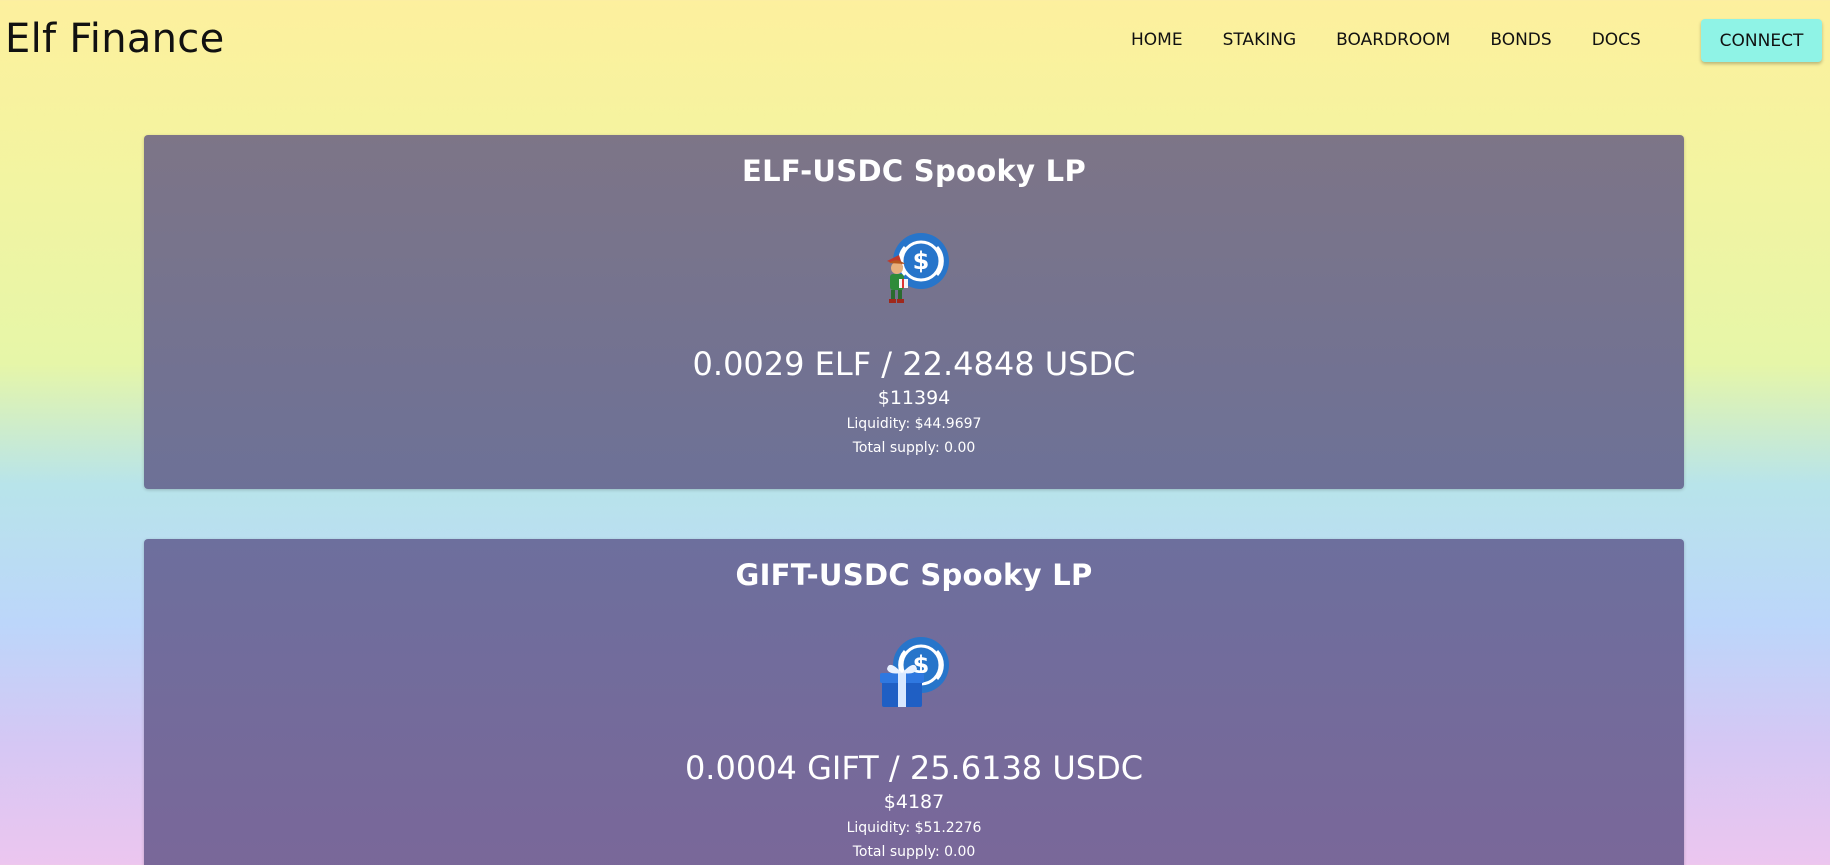 This screenshot has height=865, width=1830. I want to click on nav-item-boardroom: BOARDROOM, so click(1393, 40).